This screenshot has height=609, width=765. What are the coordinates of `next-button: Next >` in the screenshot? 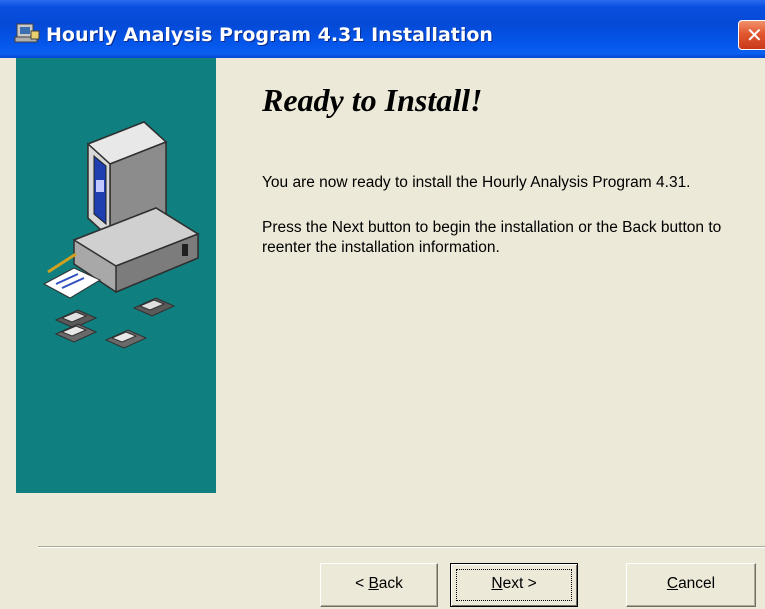 It's located at (514, 585).